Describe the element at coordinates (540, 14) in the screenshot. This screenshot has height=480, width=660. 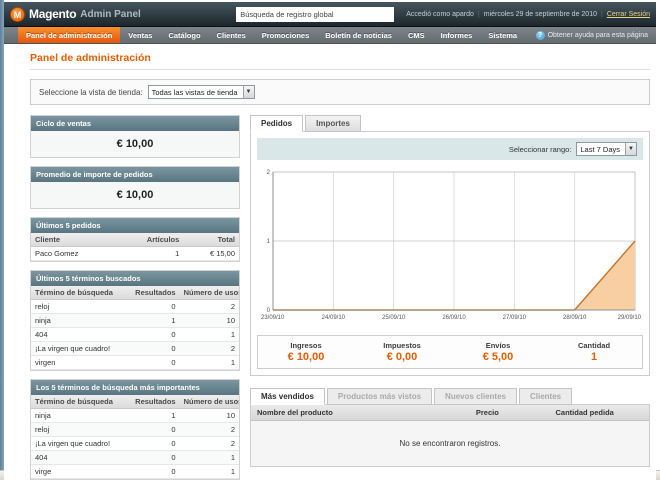
I see `header-date: miércoles 29 de septiembre de 2010` at that location.